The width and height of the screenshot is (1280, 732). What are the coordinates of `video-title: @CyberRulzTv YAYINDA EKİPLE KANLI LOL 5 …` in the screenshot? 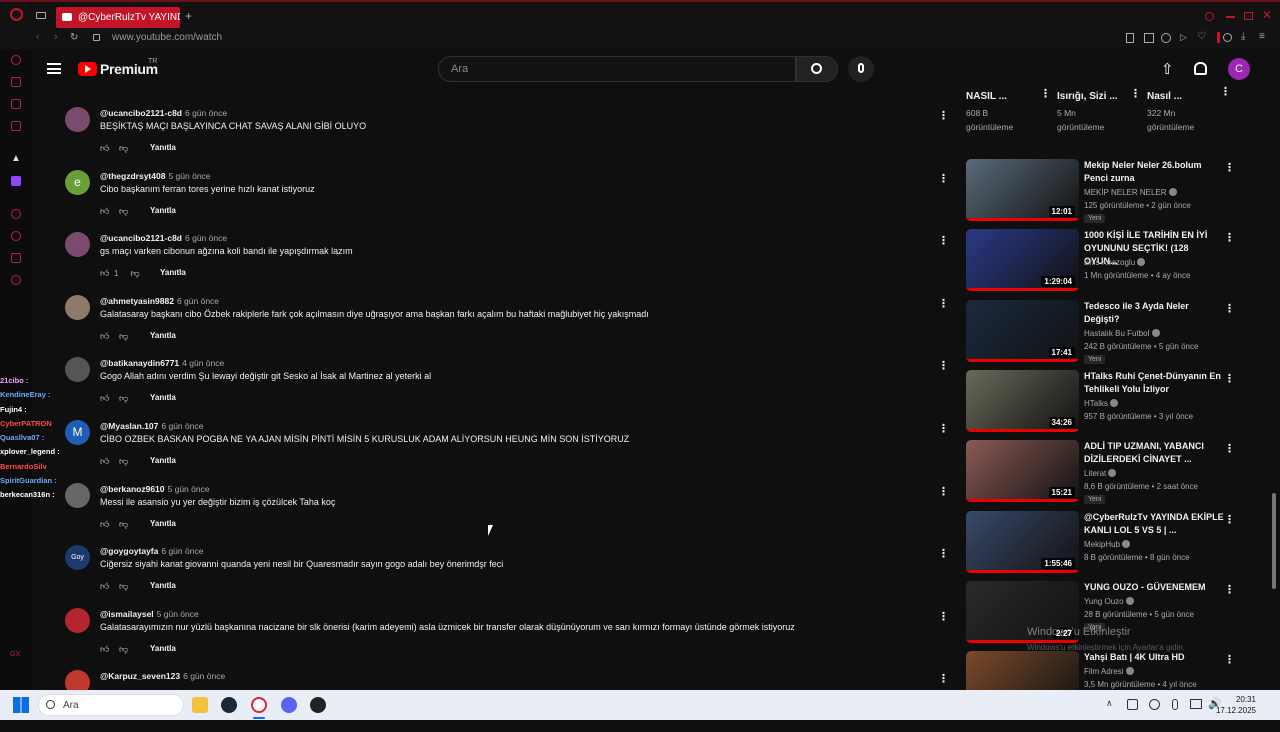 It's located at (1154, 524).